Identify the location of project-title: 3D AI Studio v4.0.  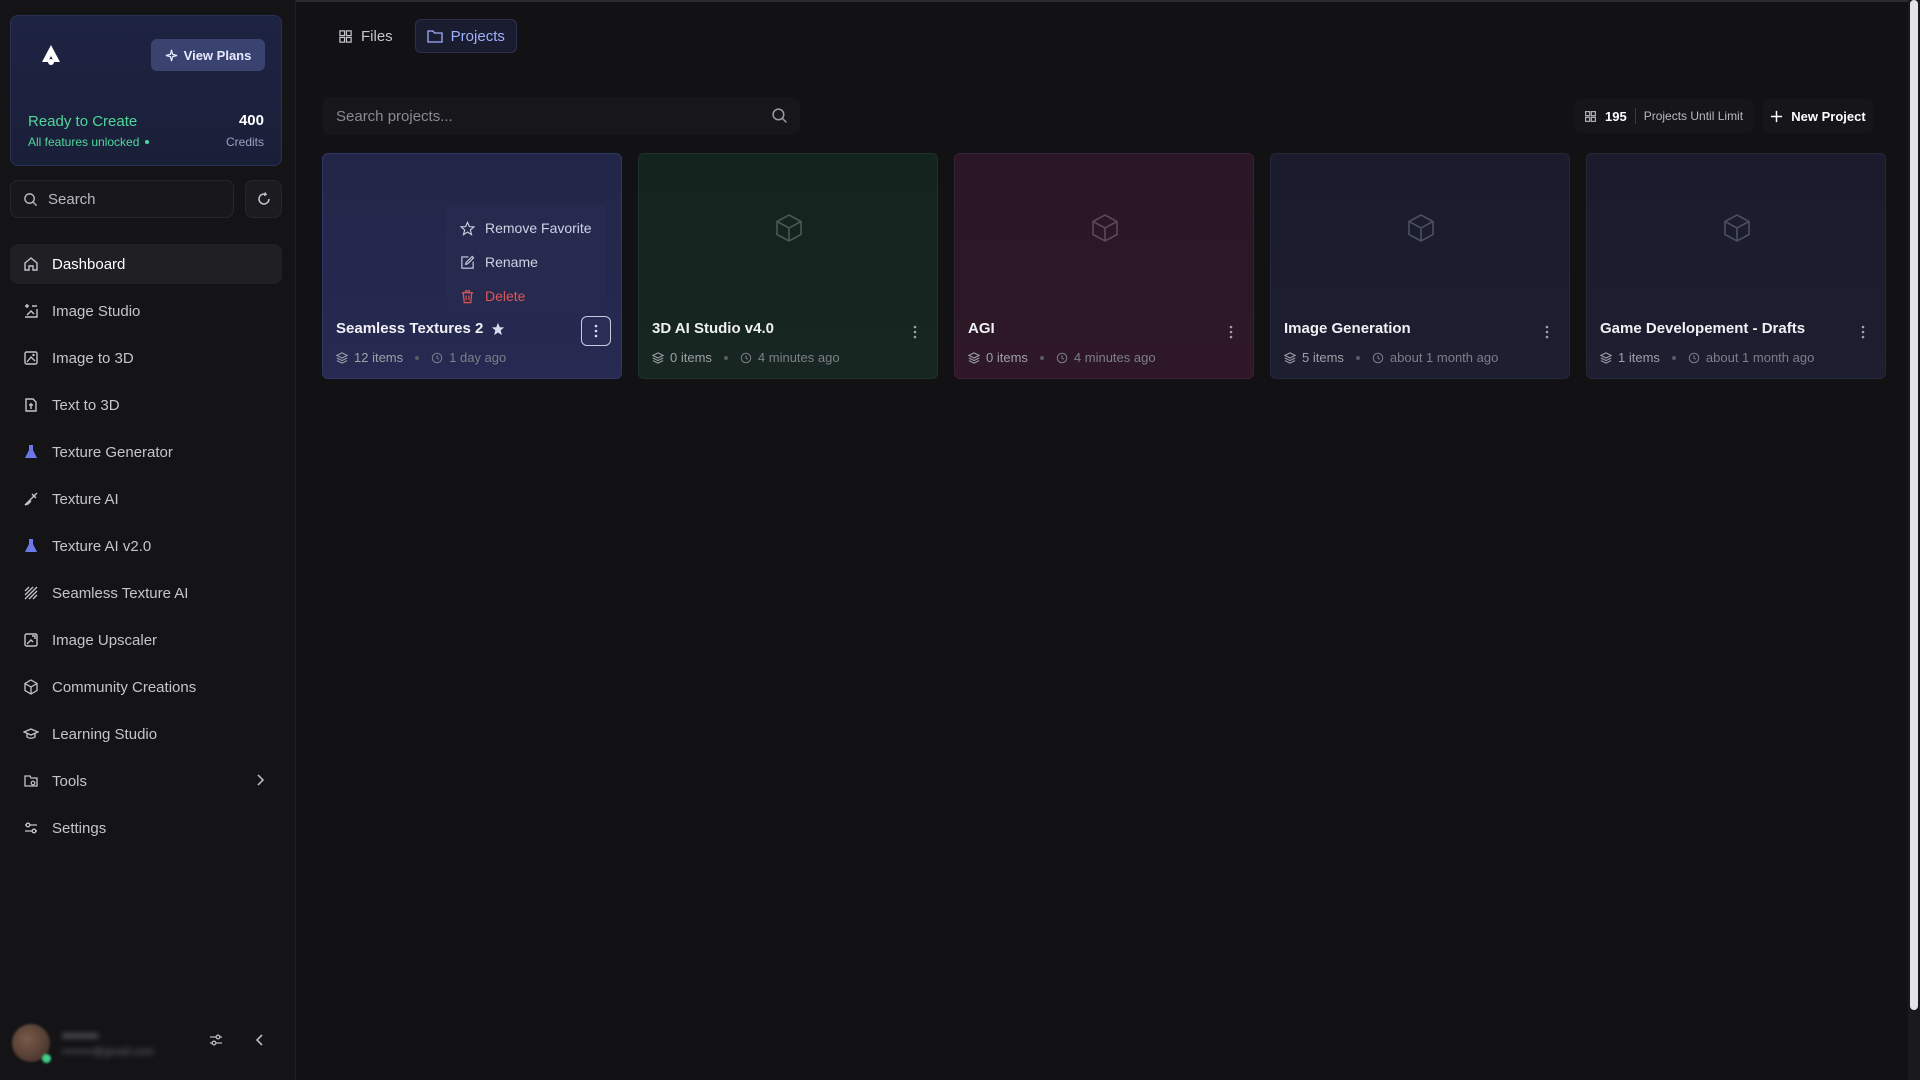
(713, 328).